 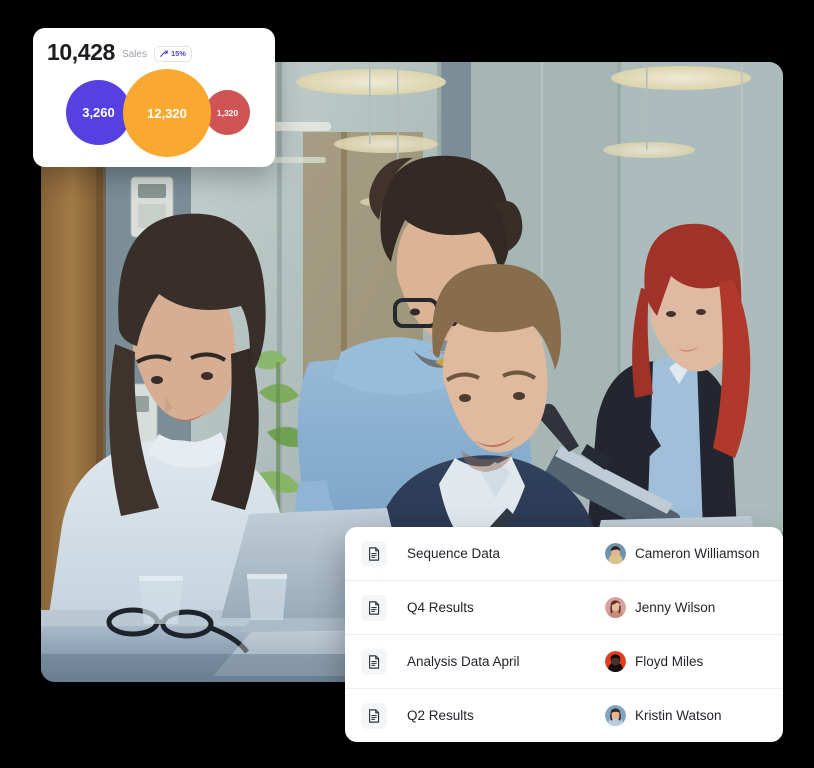 What do you see at coordinates (227, 112) in the screenshot?
I see `bubble-segment-3: 1,320` at bounding box center [227, 112].